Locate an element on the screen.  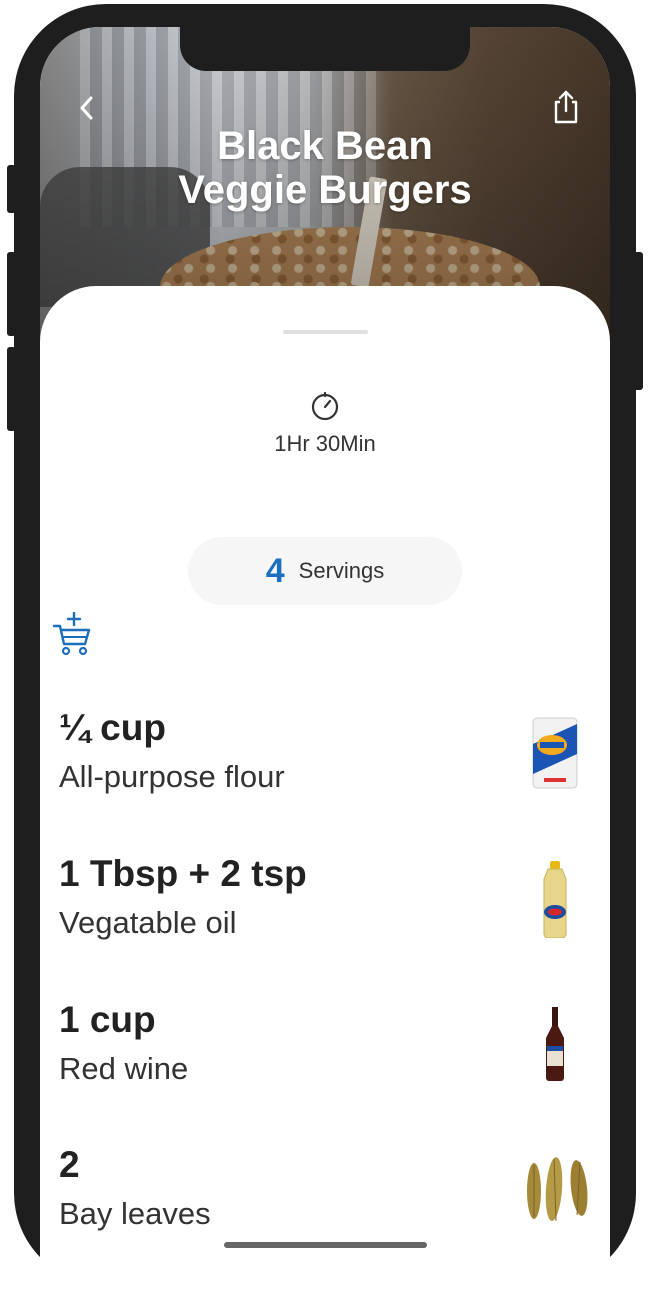
ingredient-amount: 1 Tbsp + 2 tsp is located at coordinates (183, 873).